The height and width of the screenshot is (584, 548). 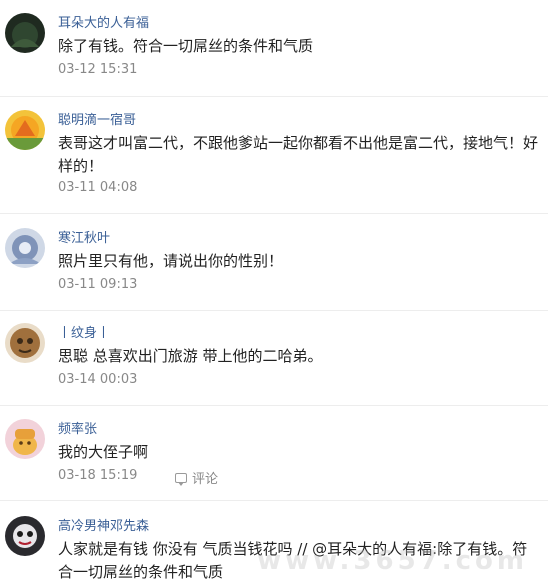 What do you see at coordinates (181, 479) in the screenshot?
I see `comment-bubble-icon` at bounding box center [181, 479].